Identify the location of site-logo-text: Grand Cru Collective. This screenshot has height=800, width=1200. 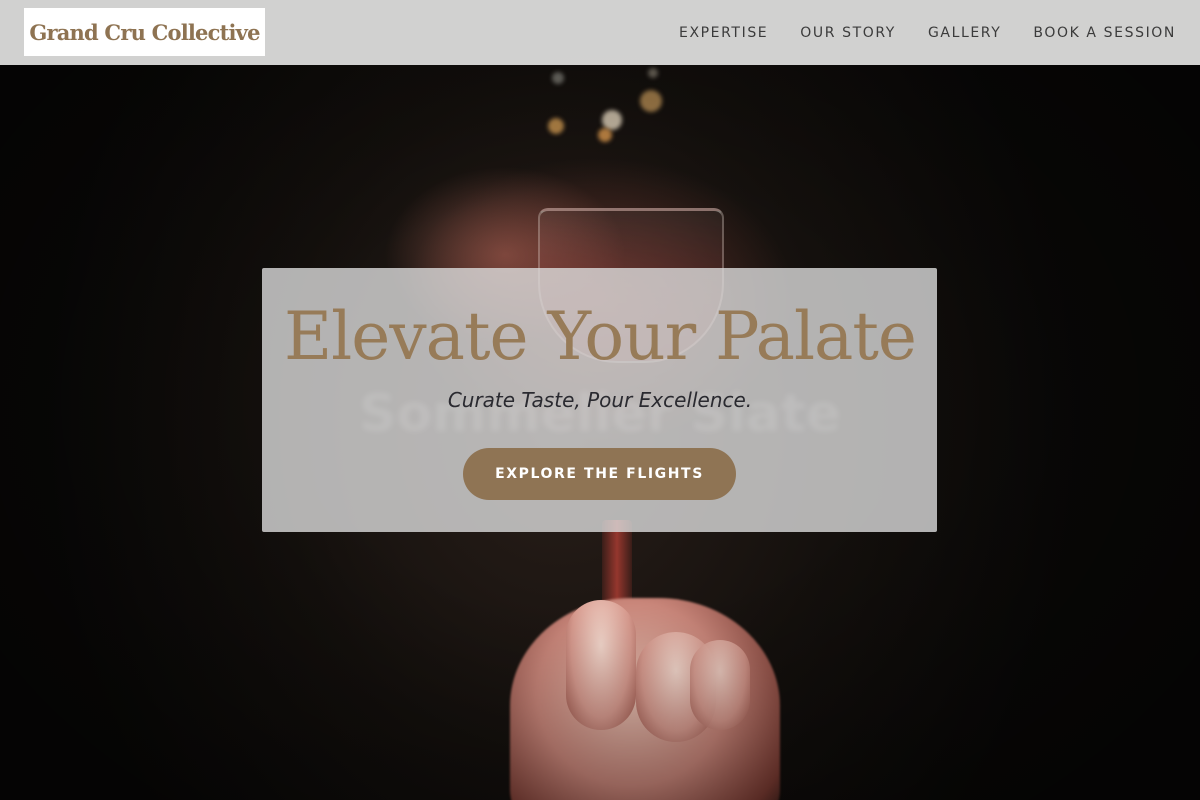
(144, 32).